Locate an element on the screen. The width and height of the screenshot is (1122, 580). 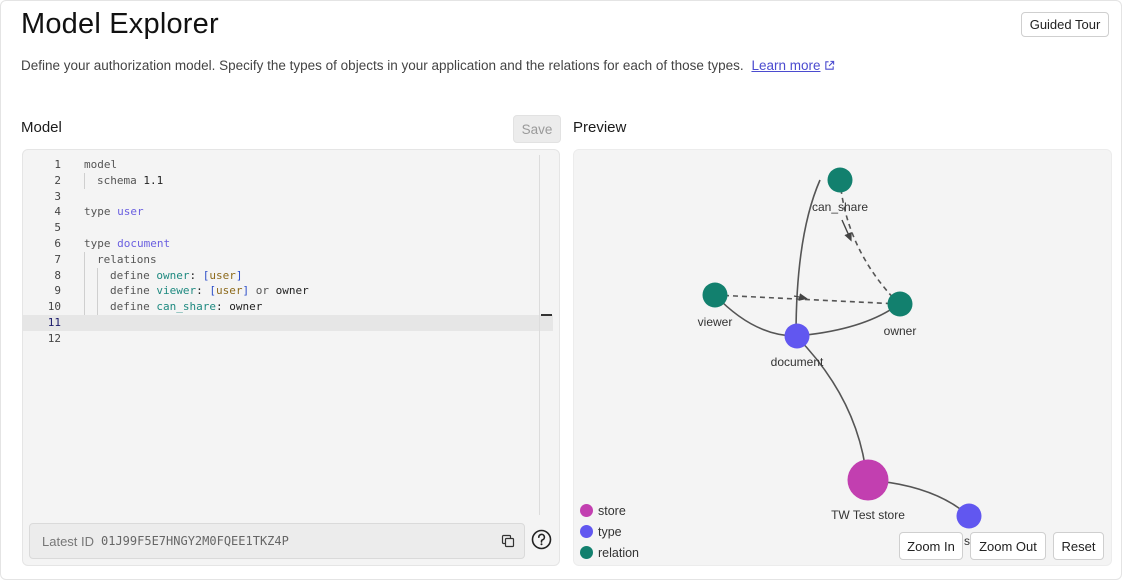
line-number: 12 is located at coordinates (54, 338).